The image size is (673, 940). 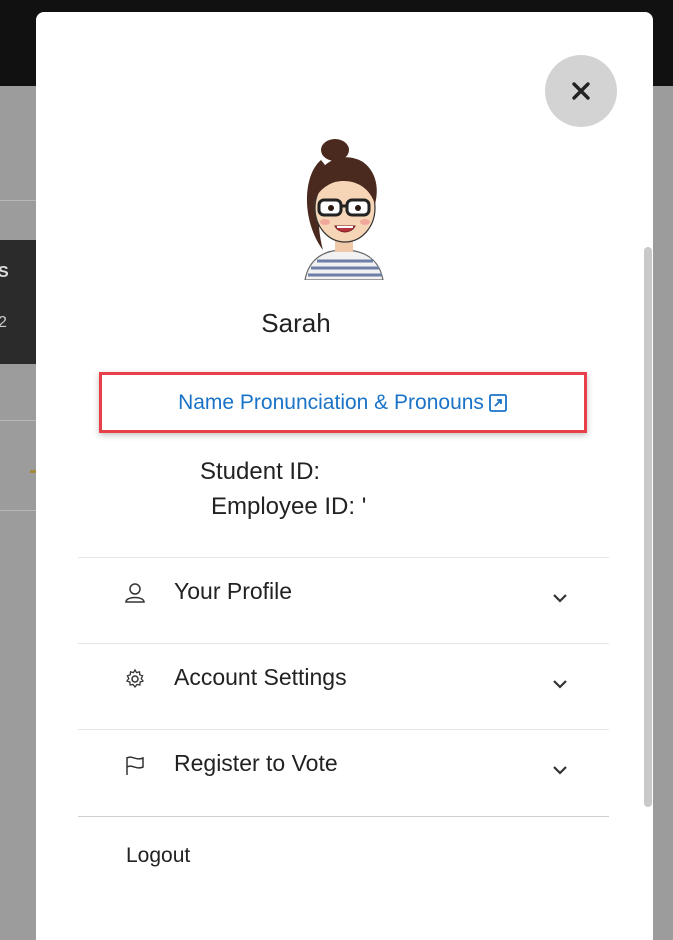 I want to click on student-id-label: Student ID:, so click(x=260, y=471).